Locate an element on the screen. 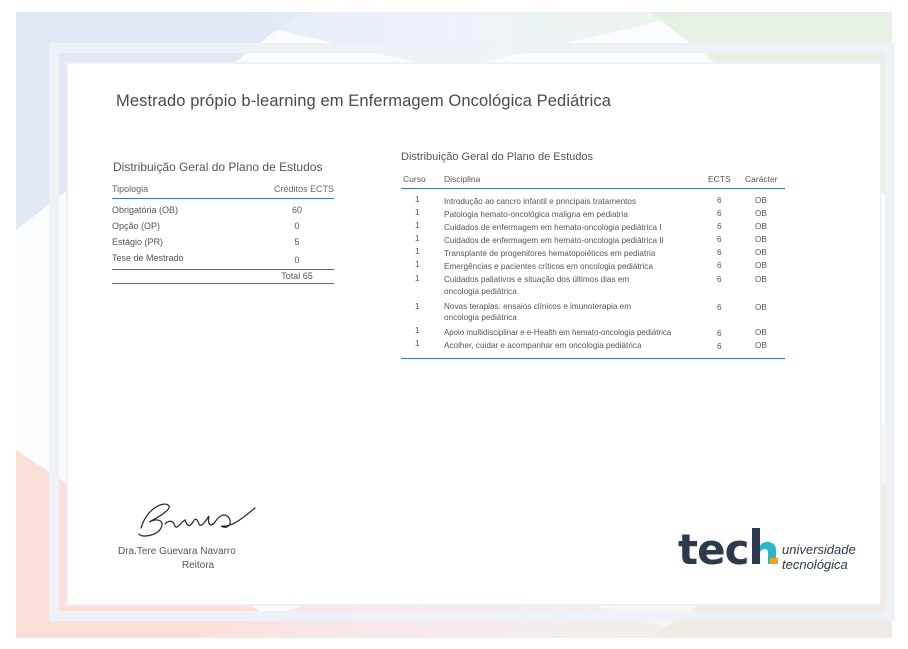 The image size is (908, 649). svg-text: tec is located at coordinates (713, 548).